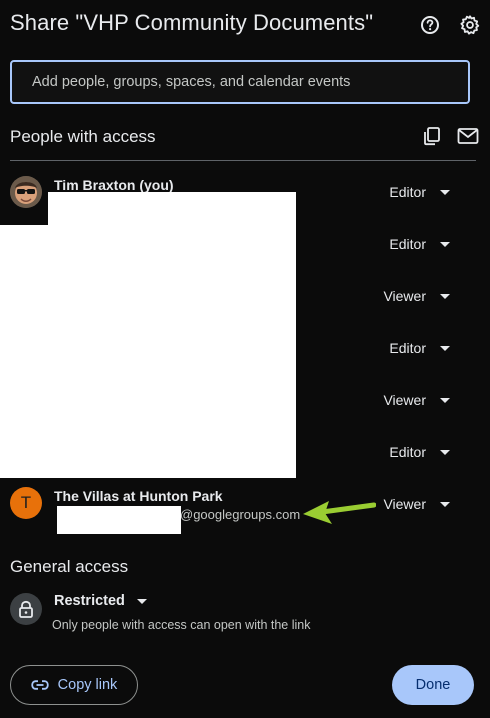 The width and height of the screenshot is (490, 718). Describe the element at coordinates (338, 514) in the screenshot. I see `annotation-arrow-icon` at that location.